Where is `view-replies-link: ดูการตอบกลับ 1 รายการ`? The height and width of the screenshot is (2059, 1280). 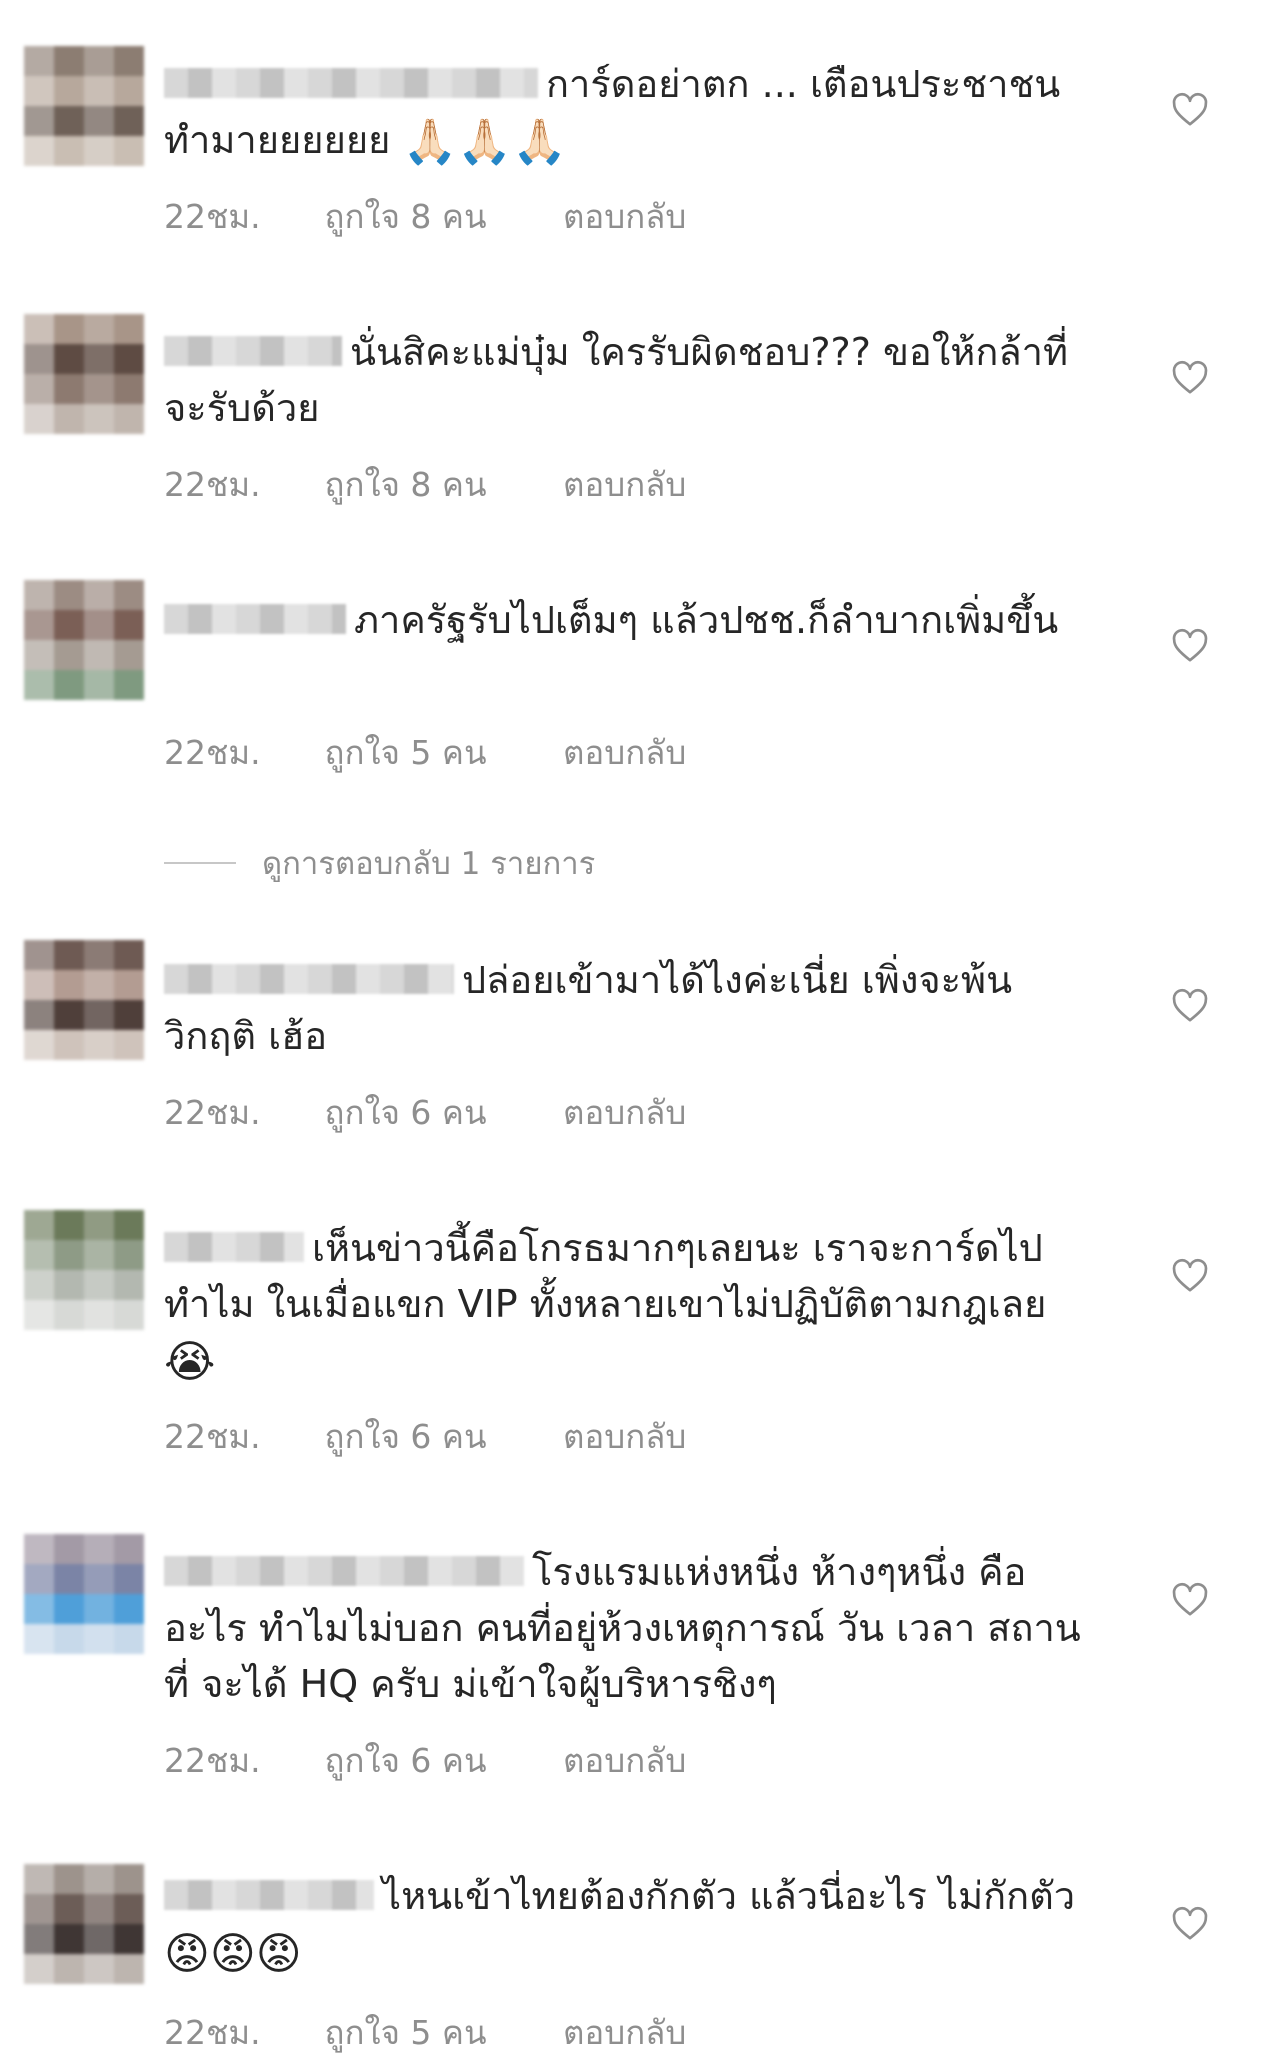 view-replies-link: ดูการตอบกลับ 1 รายการ is located at coordinates (379, 863).